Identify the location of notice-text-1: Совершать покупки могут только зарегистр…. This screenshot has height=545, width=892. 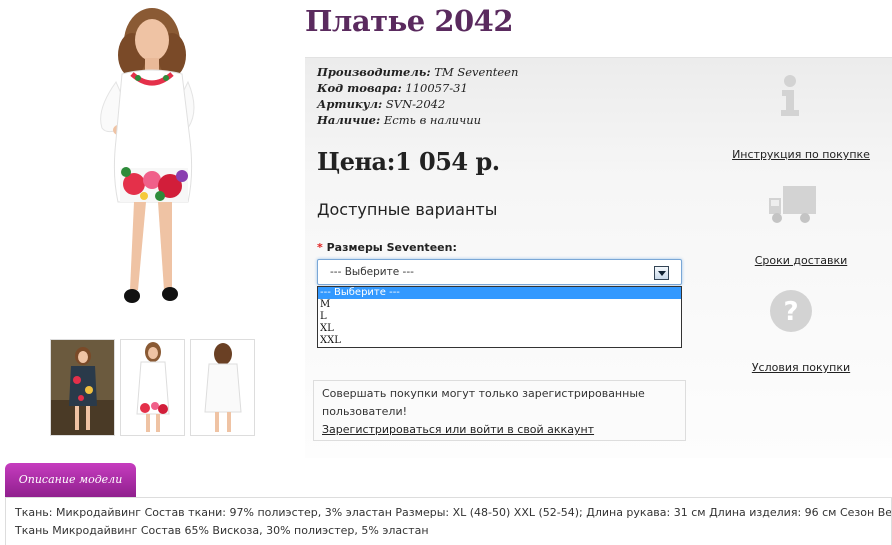
(483, 393).